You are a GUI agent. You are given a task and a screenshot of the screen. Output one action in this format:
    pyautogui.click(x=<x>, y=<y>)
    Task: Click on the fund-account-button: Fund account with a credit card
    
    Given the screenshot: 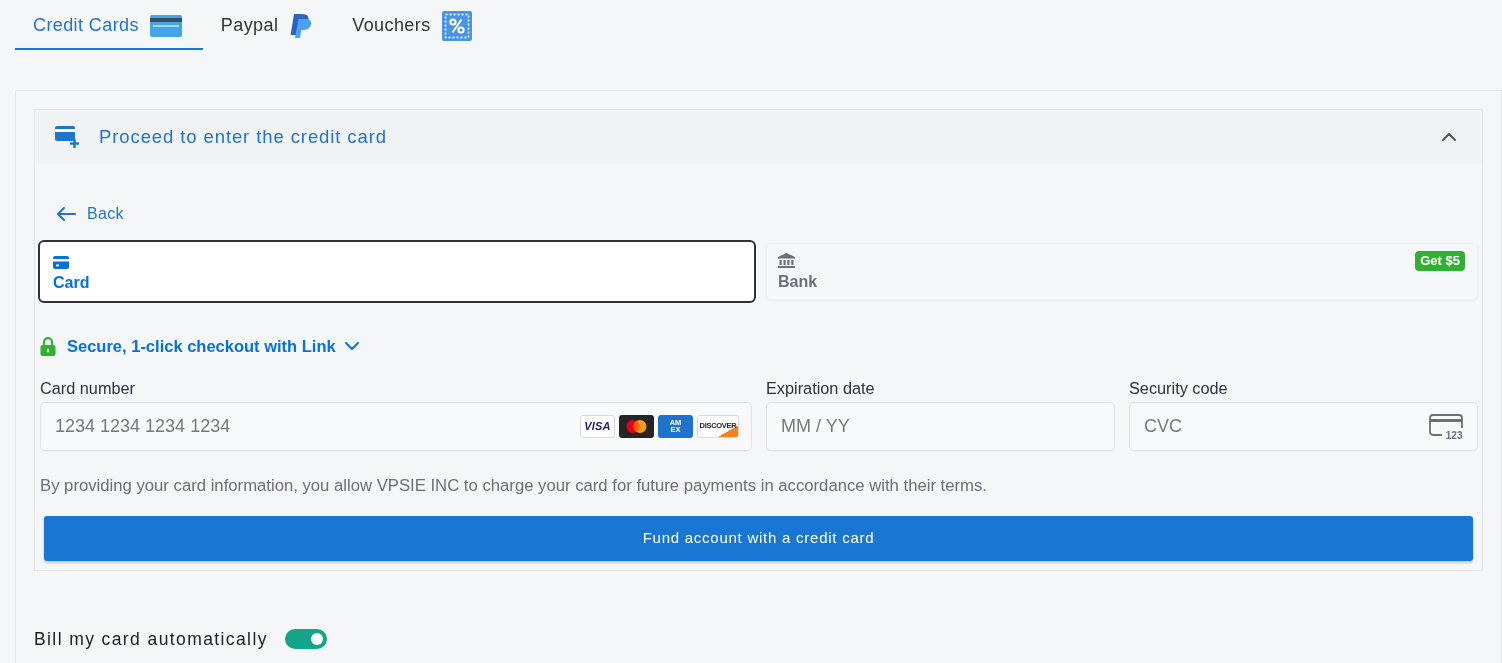 What is the action you would take?
    pyautogui.click(x=758, y=538)
    